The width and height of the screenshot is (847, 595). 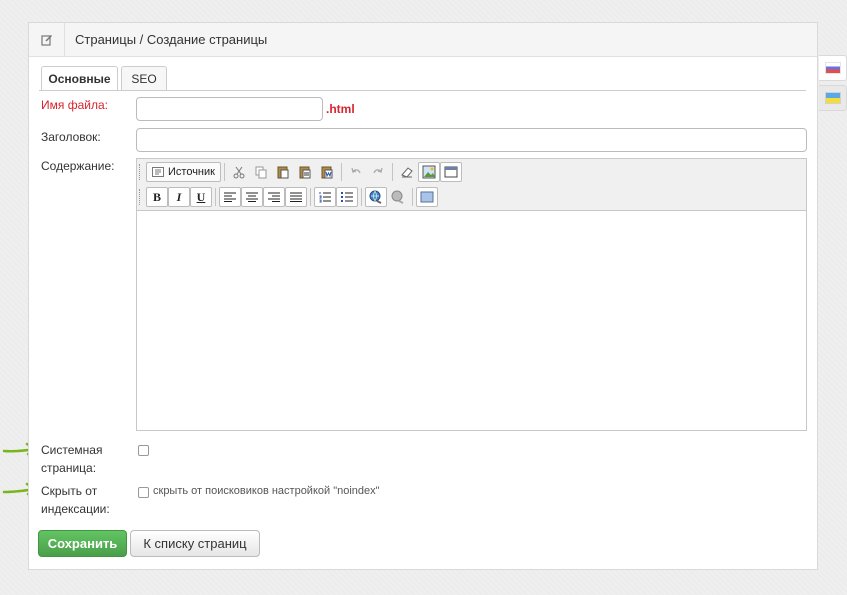 What do you see at coordinates (239, 172) in the screenshot?
I see `cut-icon` at bounding box center [239, 172].